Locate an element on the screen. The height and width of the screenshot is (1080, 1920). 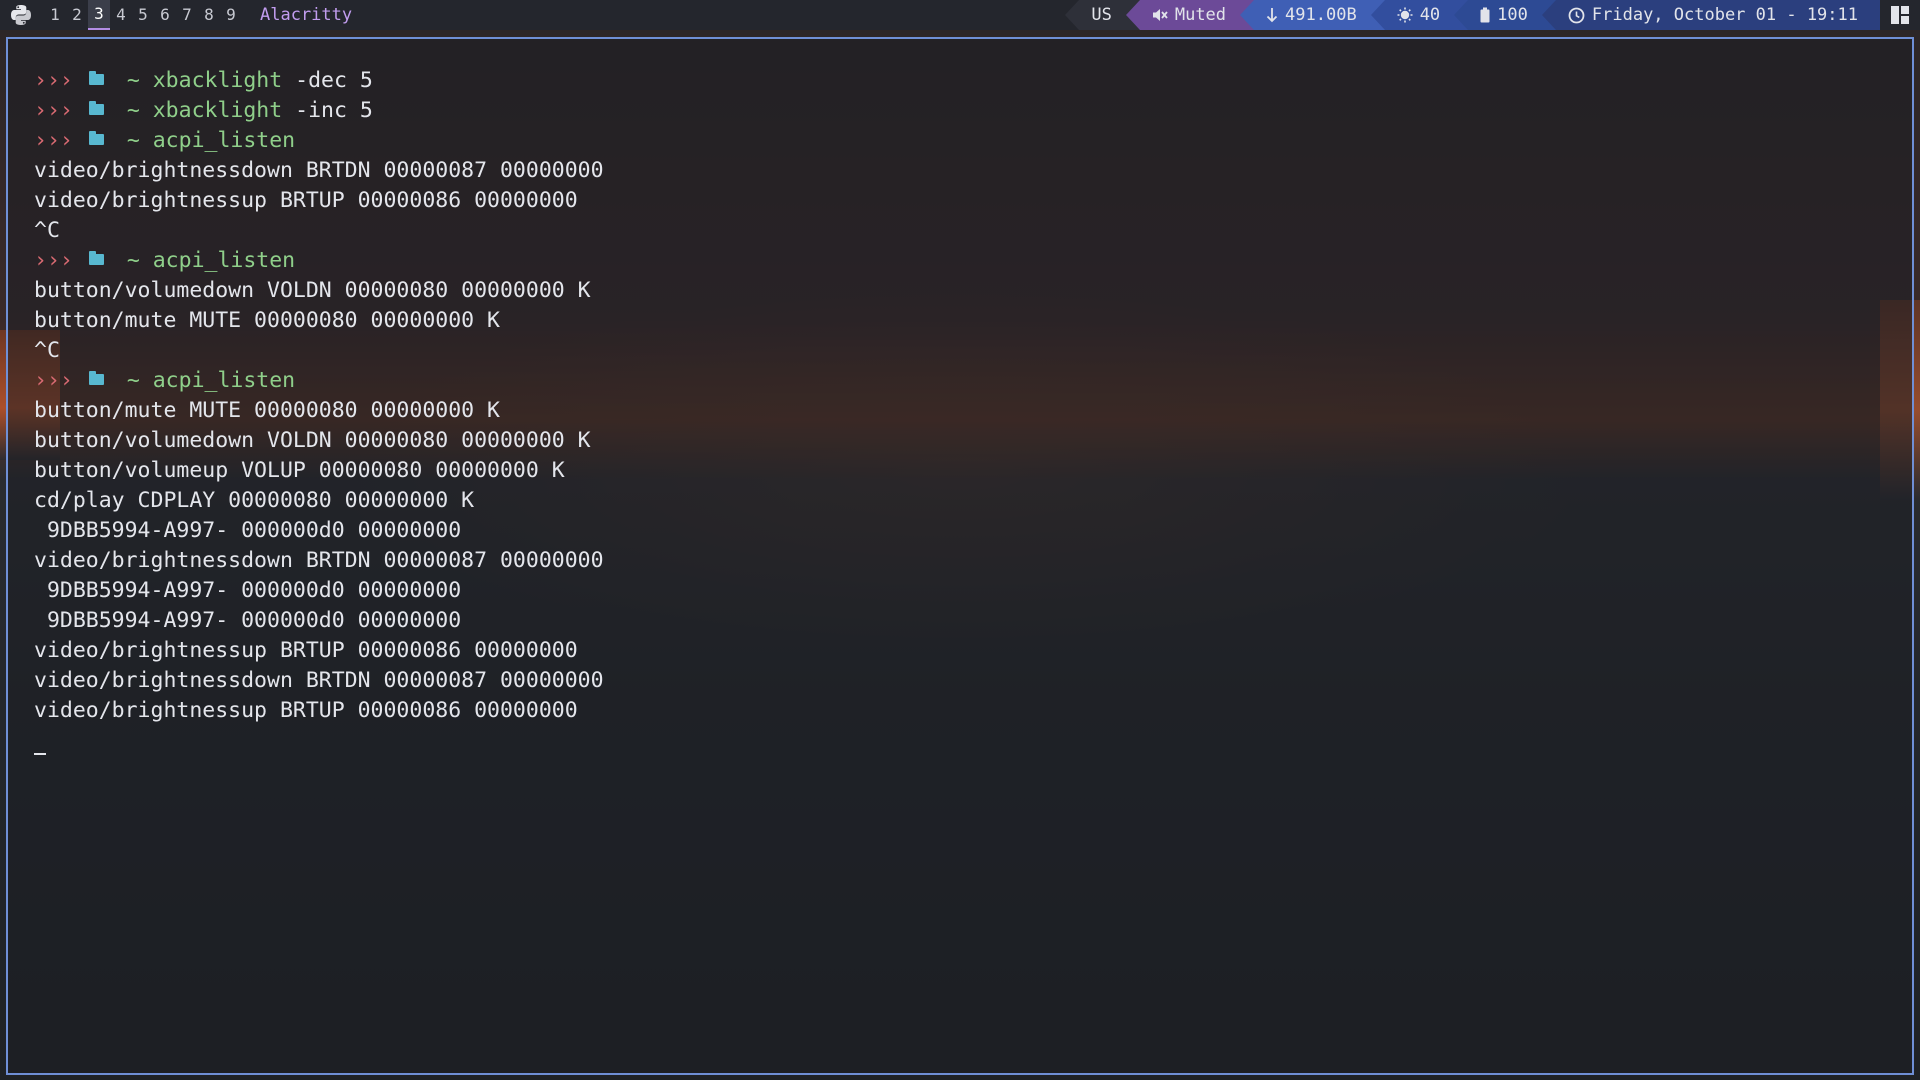
output-line: cd/play CDPLAY 00000080 00000000 K is located at coordinates (254, 500).